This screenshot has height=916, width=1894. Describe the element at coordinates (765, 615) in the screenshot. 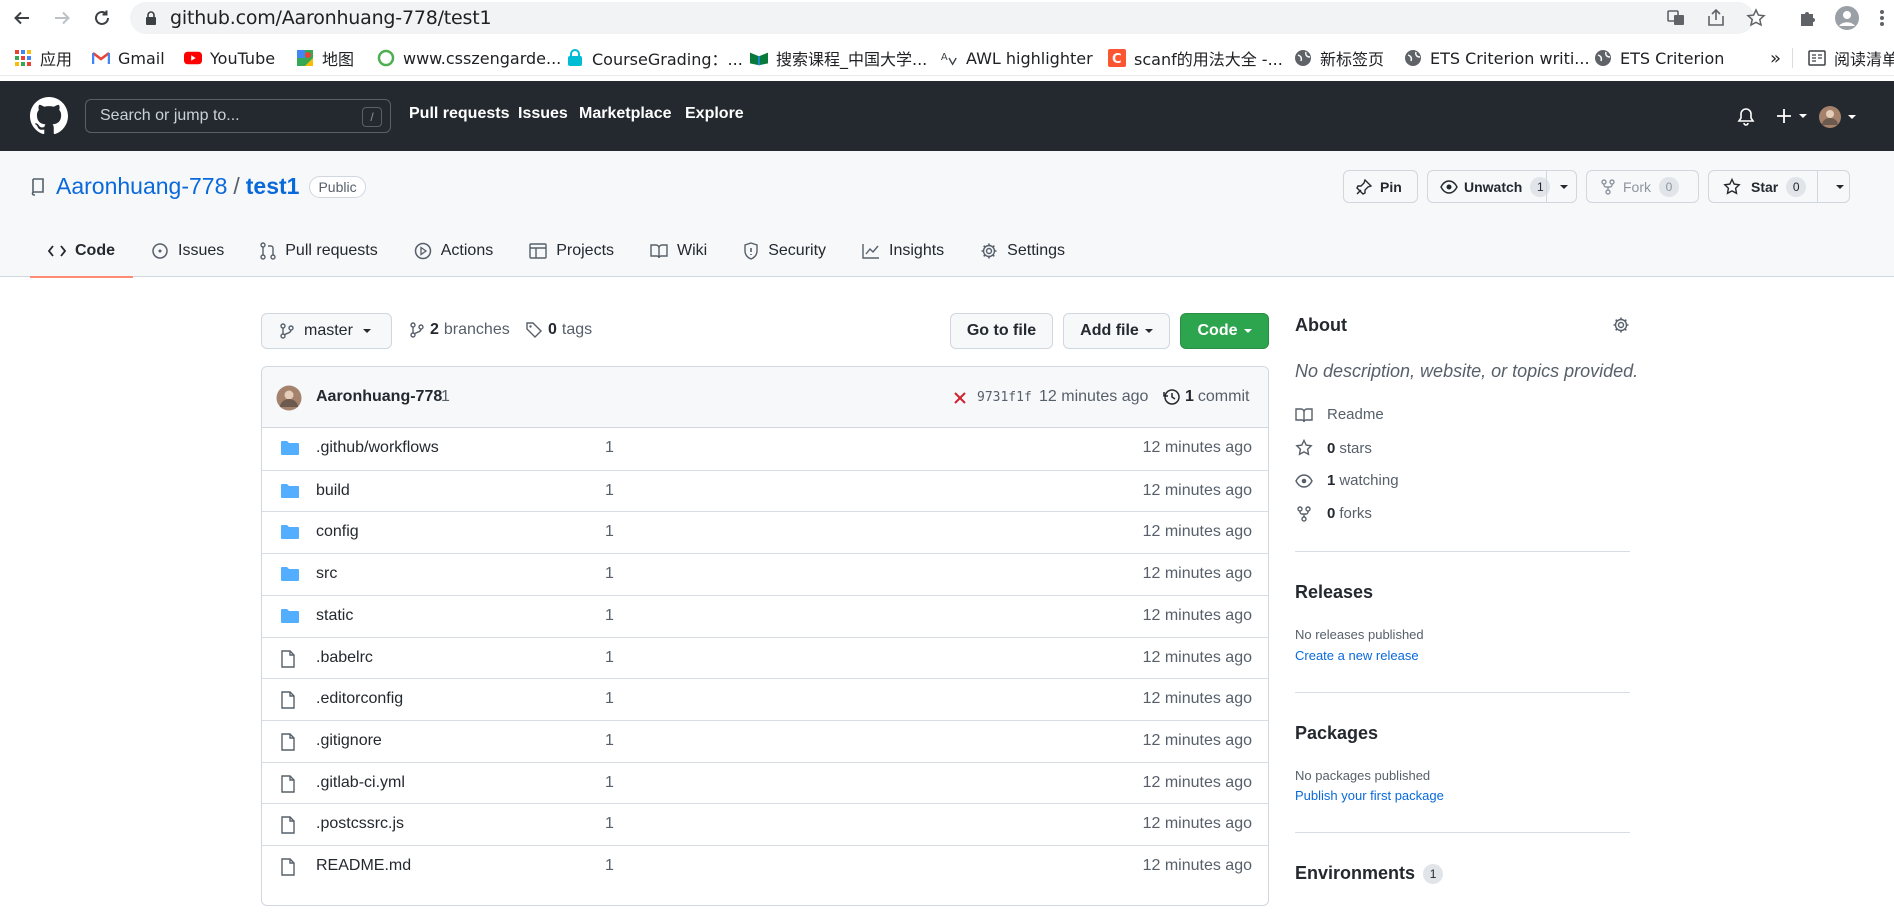

I see `file-row: static 1 12 minutes ago` at that location.